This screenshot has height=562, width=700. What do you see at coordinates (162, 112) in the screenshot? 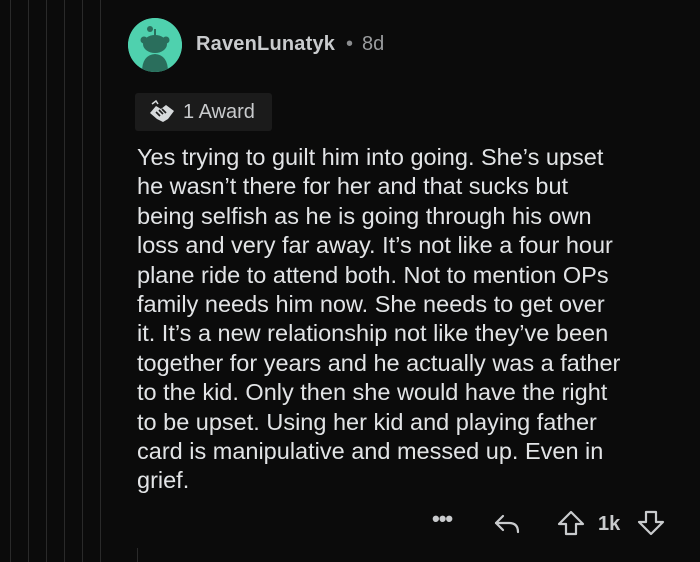
I see `handshake-award-icon` at bounding box center [162, 112].